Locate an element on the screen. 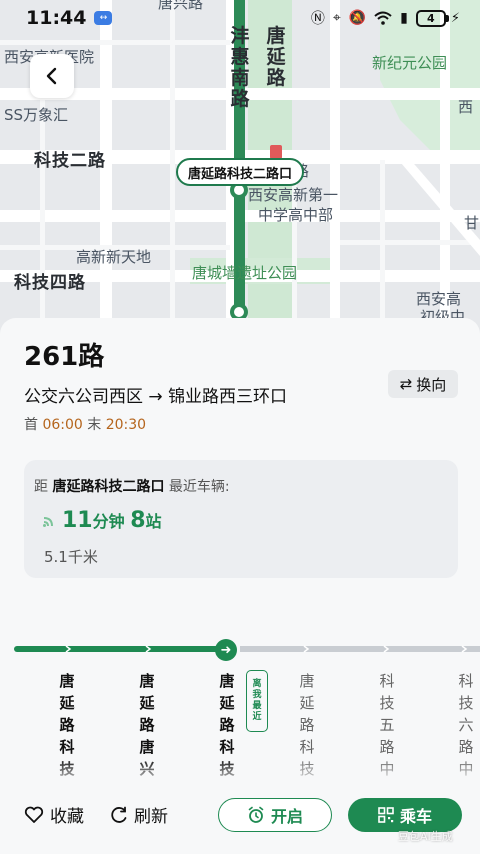 The height and width of the screenshot is (854, 480). map-label-west-edge: 西 is located at coordinates (466, 107).